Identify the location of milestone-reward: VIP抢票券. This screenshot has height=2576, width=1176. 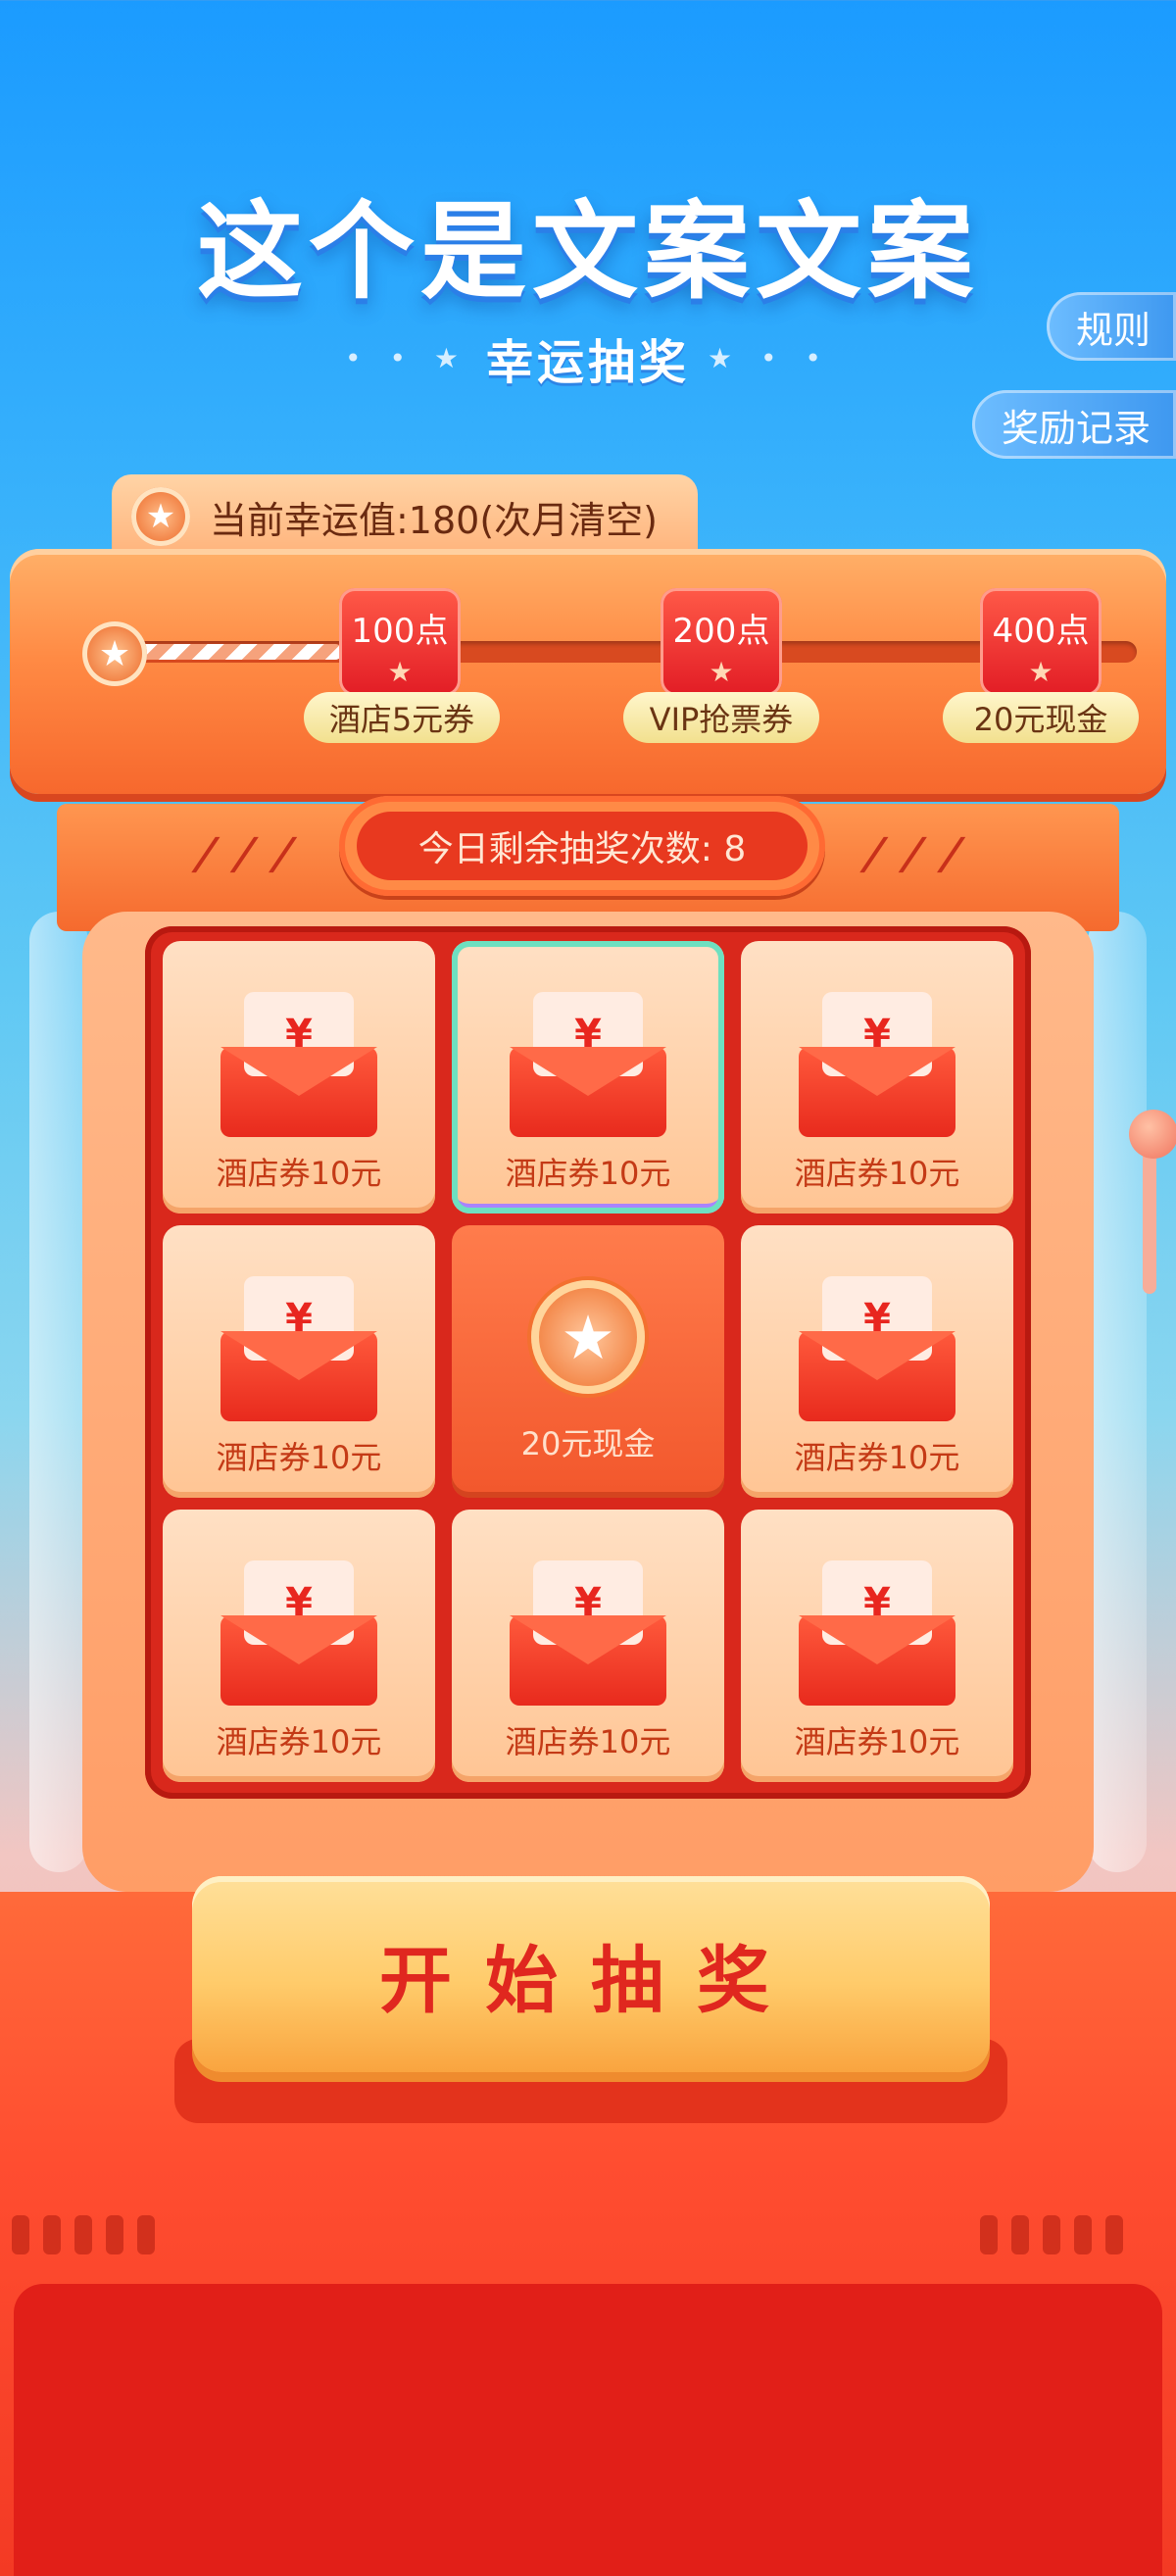
(721, 717).